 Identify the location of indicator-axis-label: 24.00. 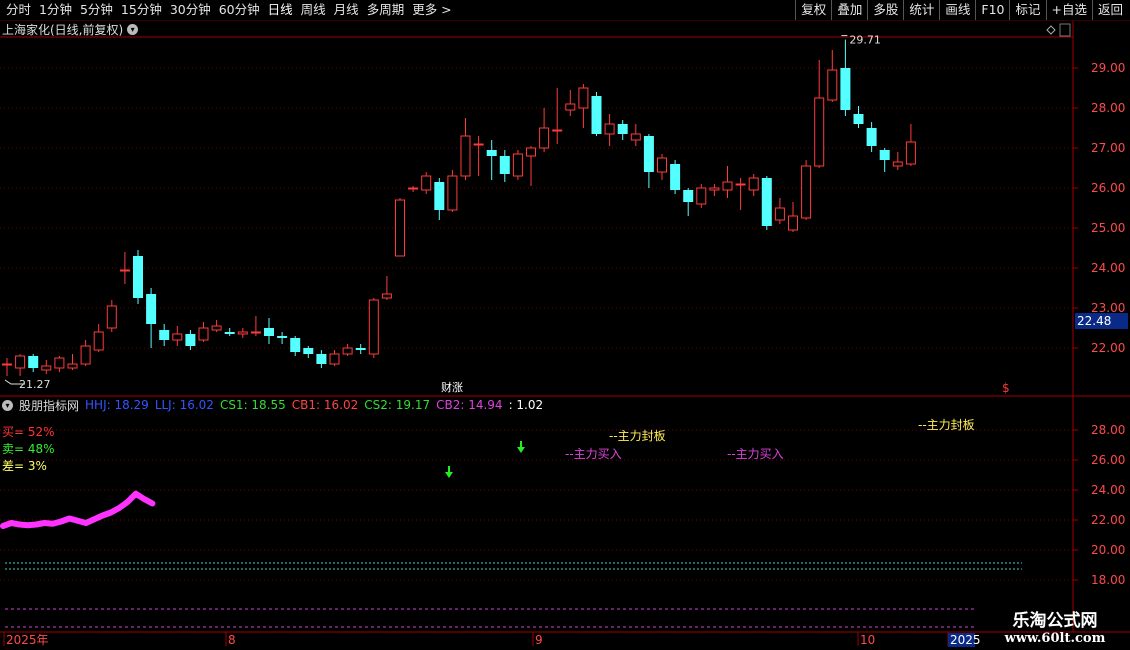
(1108, 490).